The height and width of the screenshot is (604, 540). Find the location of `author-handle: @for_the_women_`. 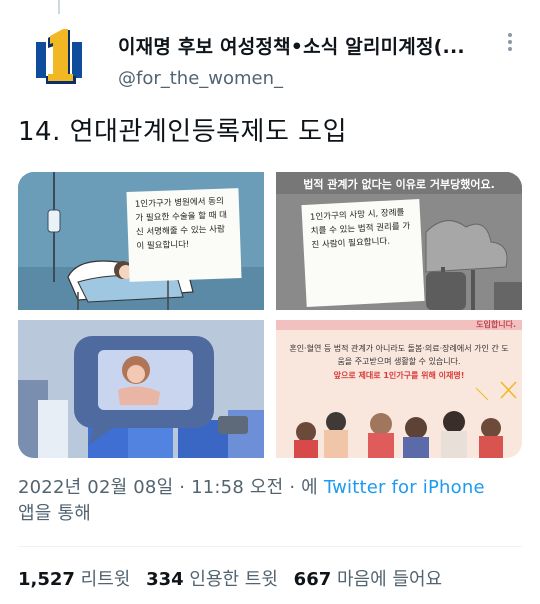

author-handle: @for_the_women_ is located at coordinates (298, 78).